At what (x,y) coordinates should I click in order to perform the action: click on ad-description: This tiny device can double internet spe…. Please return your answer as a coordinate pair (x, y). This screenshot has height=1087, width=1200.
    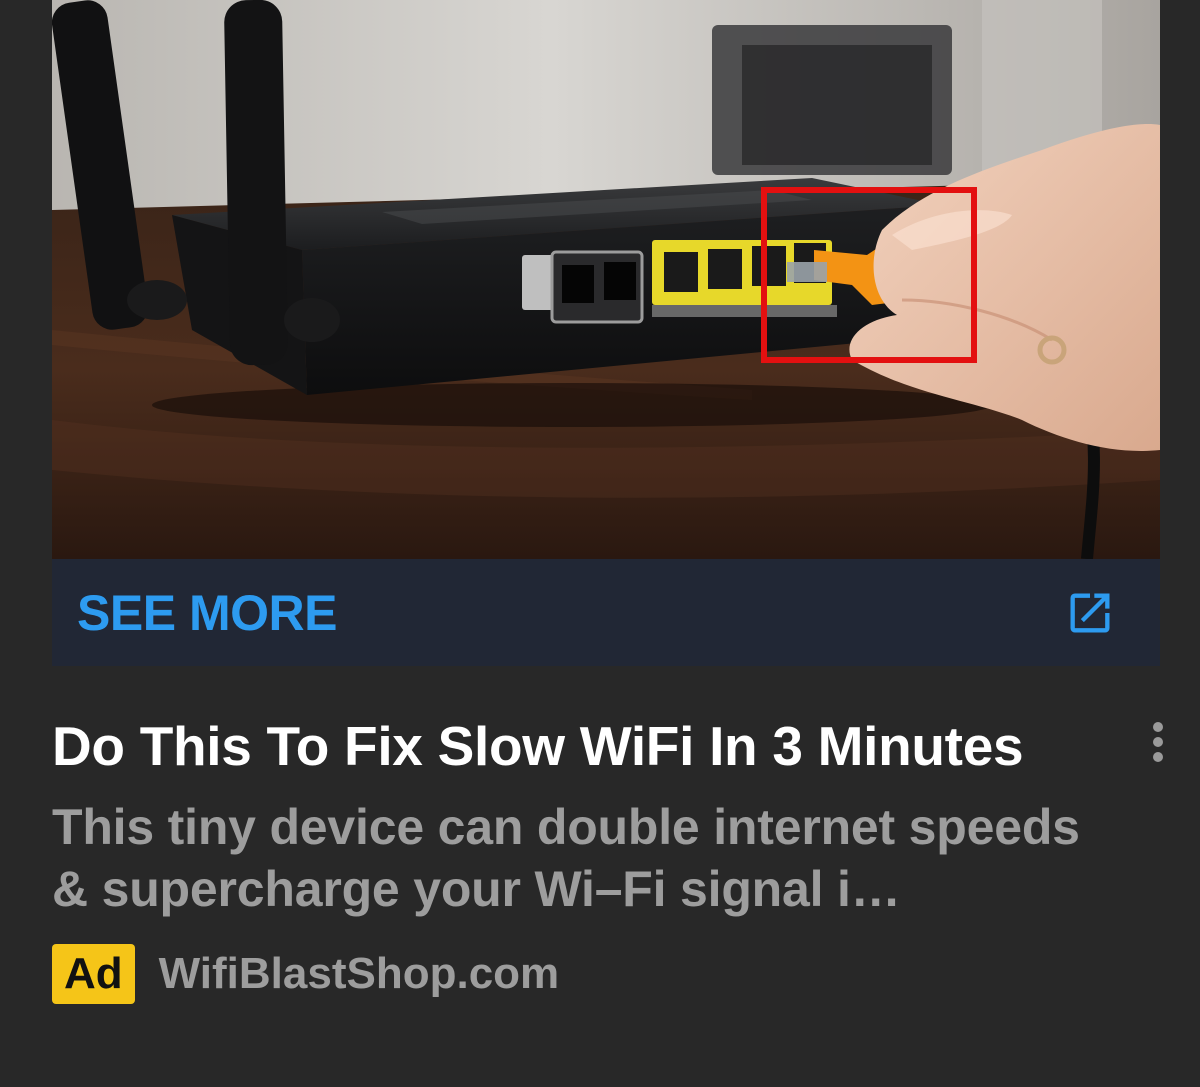
    Looking at the image, I should click on (566, 858).